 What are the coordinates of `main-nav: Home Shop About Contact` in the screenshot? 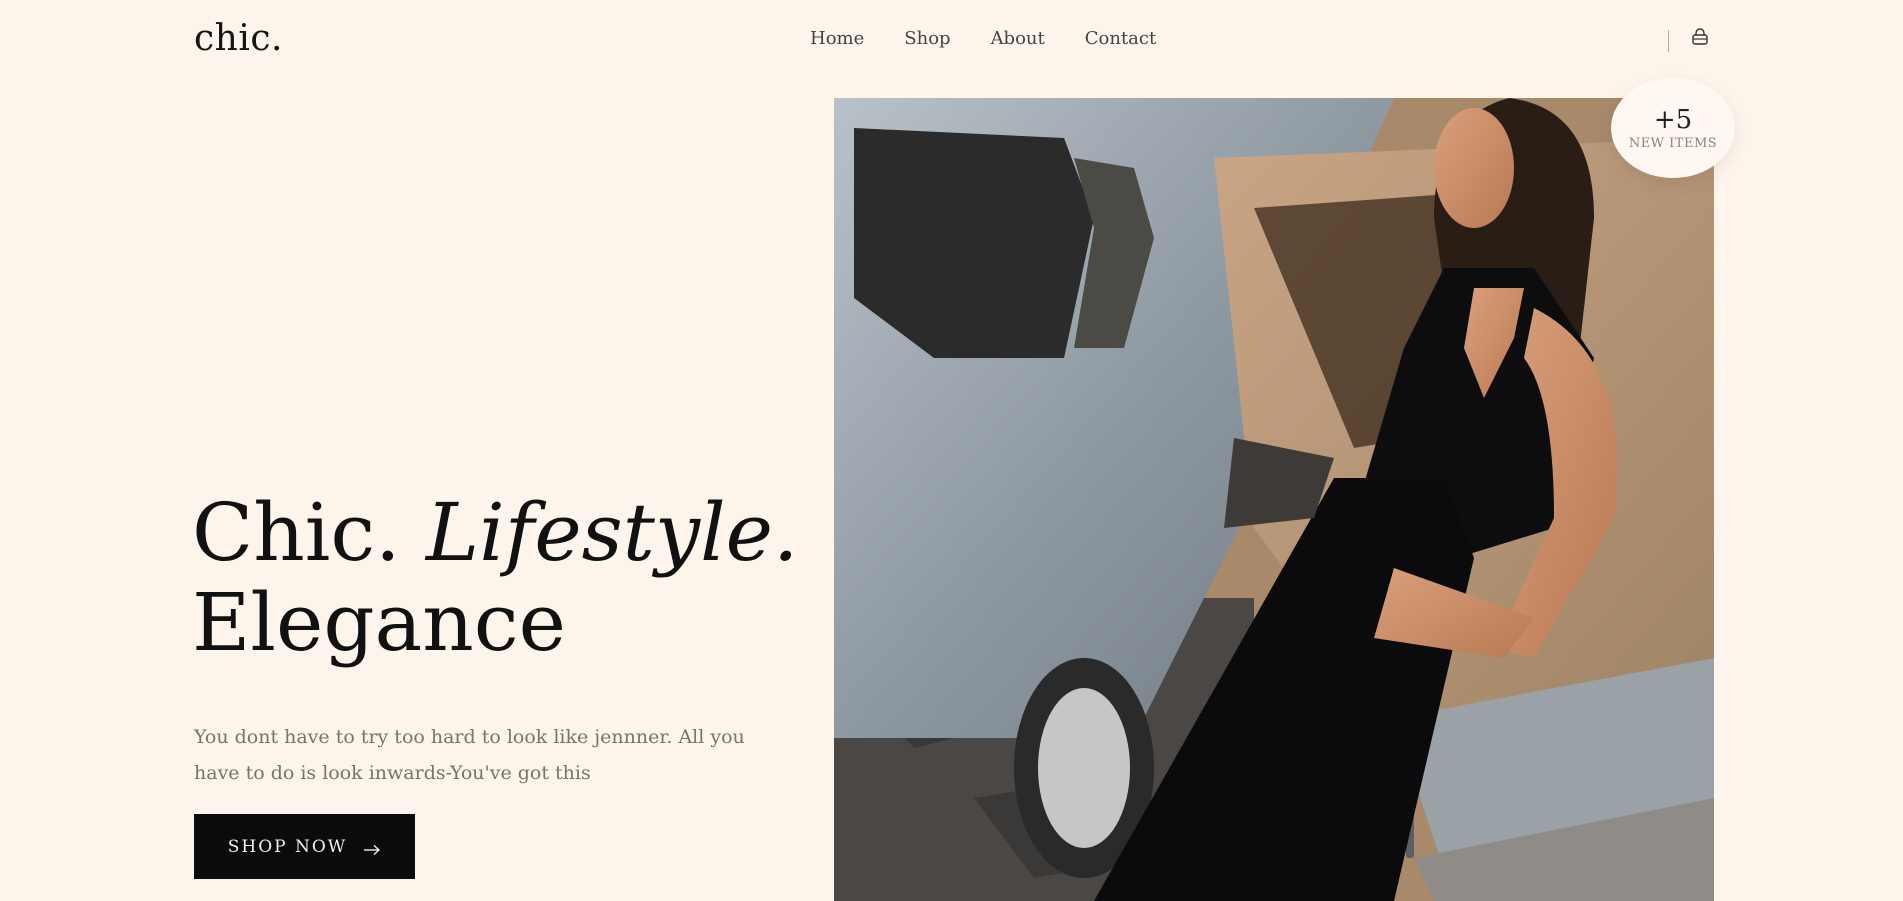 It's located at (983, 38).